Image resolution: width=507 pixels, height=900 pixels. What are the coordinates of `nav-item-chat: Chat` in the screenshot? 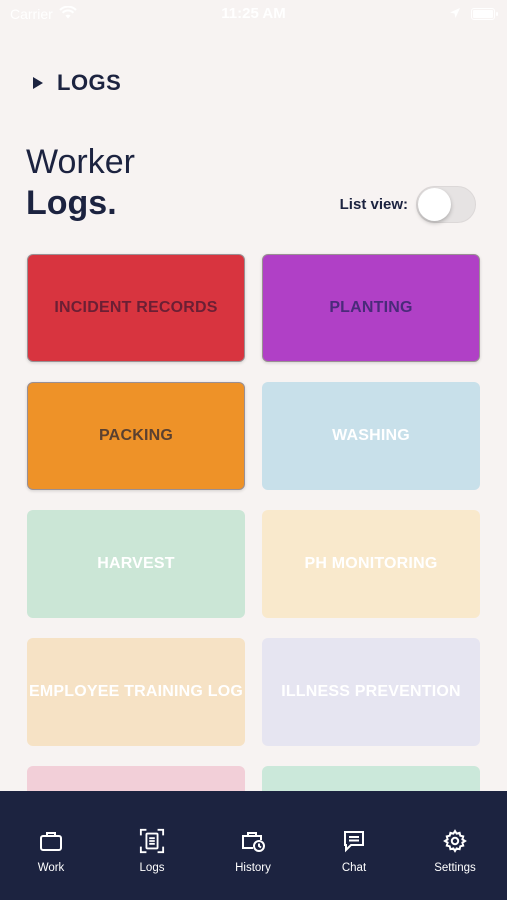 It's located at (354, 845).